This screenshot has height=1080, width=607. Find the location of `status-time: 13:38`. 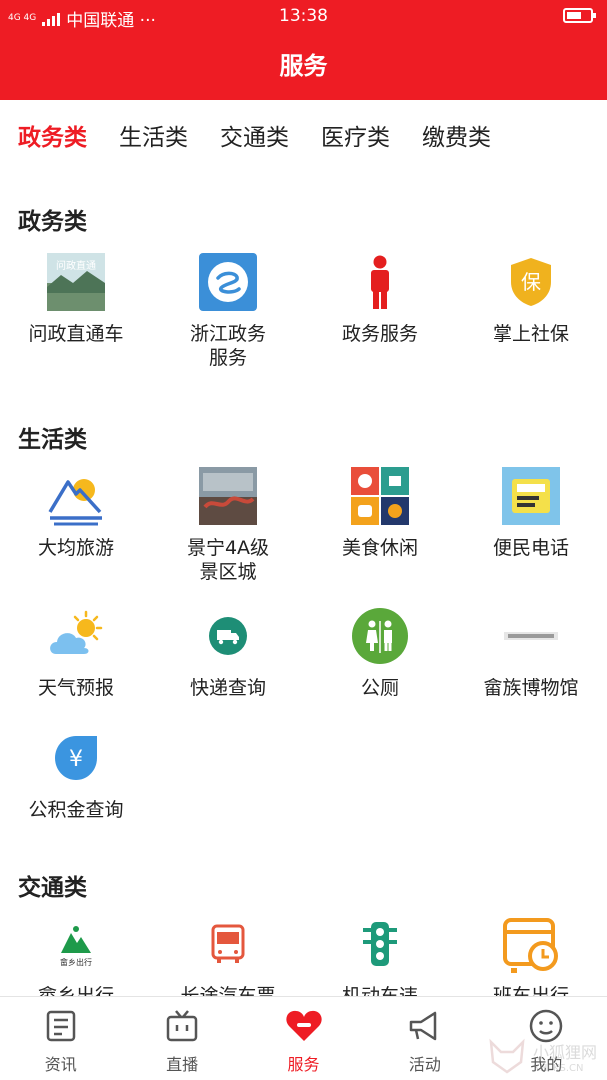

status-time: 13:38 is located at coordinates (303, 16).